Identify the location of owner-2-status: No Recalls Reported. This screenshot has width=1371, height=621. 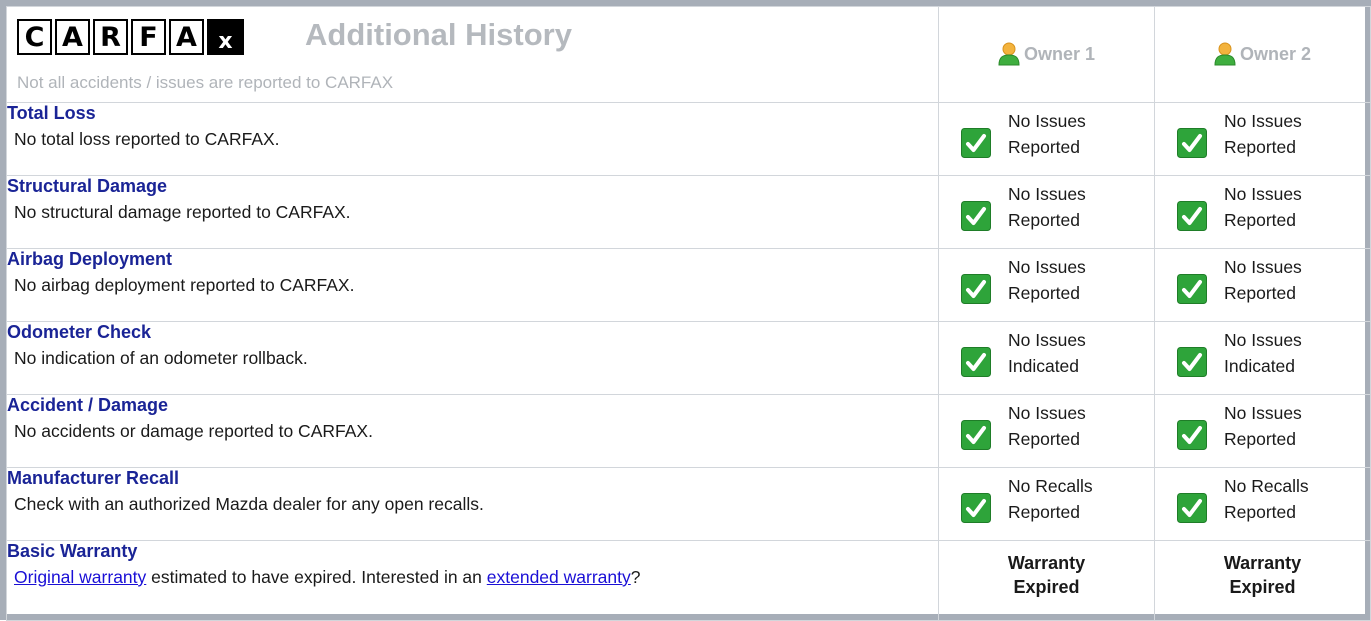
(1262, 504).